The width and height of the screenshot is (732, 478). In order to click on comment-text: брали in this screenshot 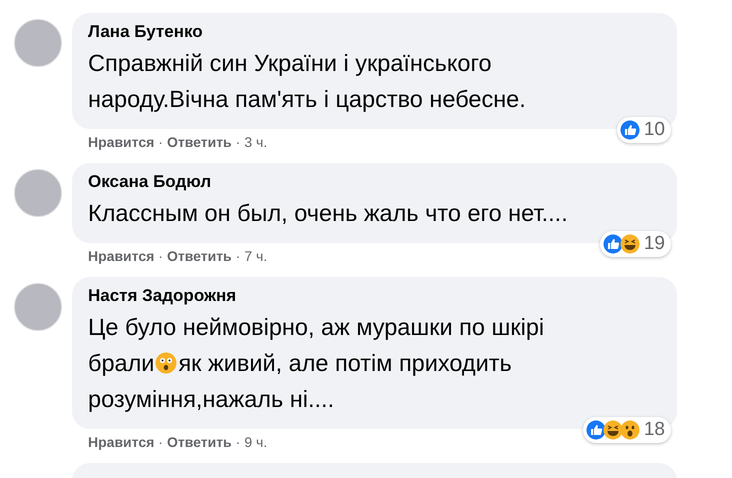, I will do `click(121, 363)`.